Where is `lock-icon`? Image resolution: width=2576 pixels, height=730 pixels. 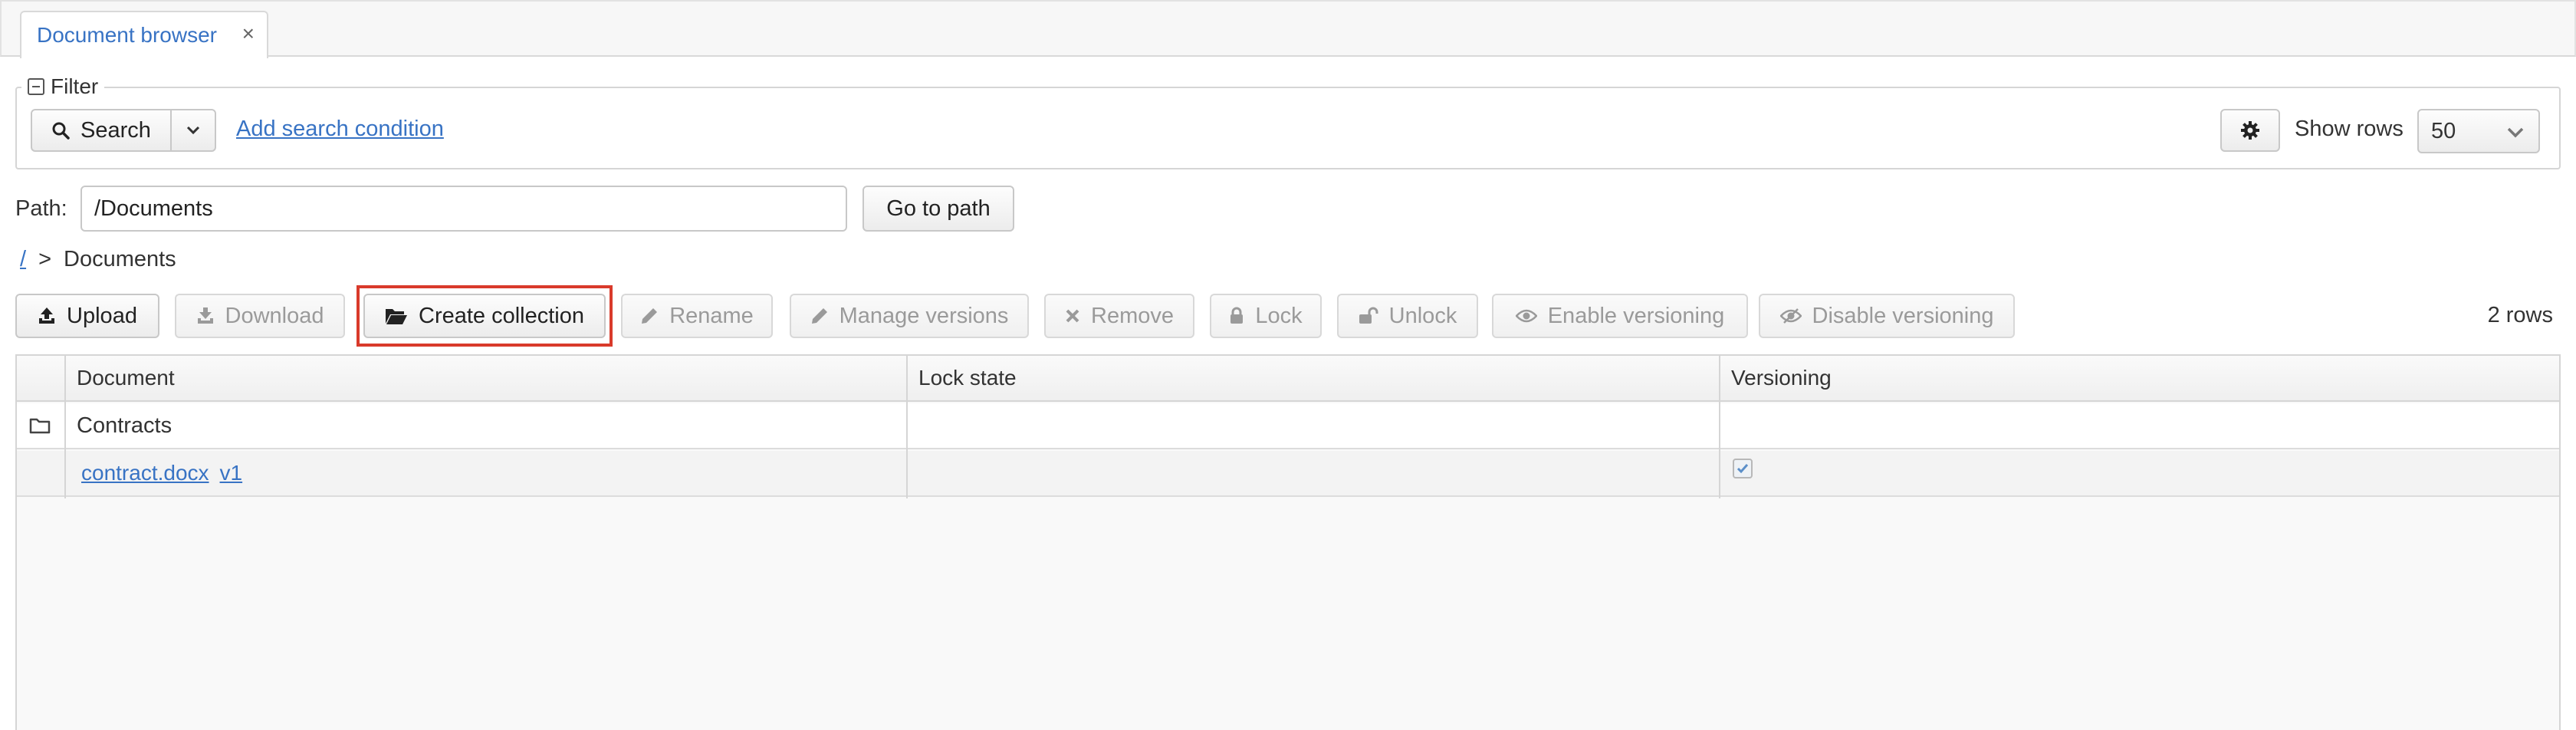 lock-icon is located at coordinates (1237, 315).